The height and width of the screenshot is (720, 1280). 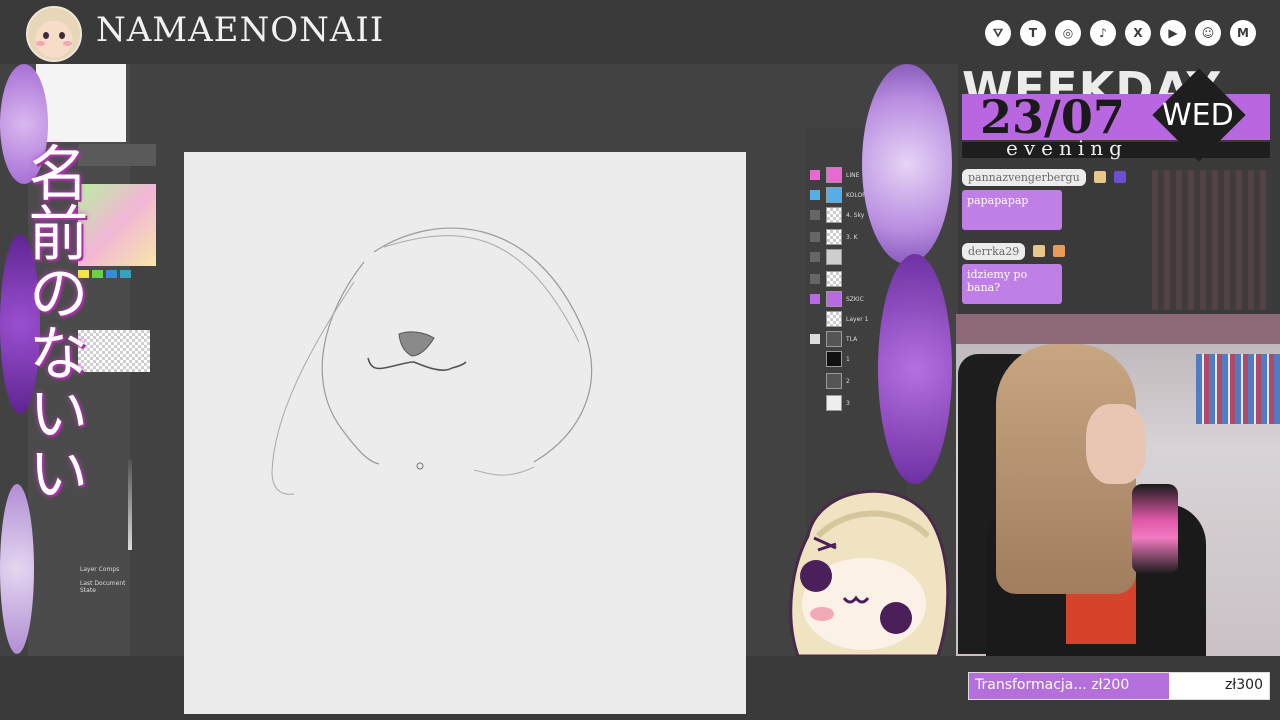 I want to click on instagram-icon: ◎, so click(x=1068, y=33).